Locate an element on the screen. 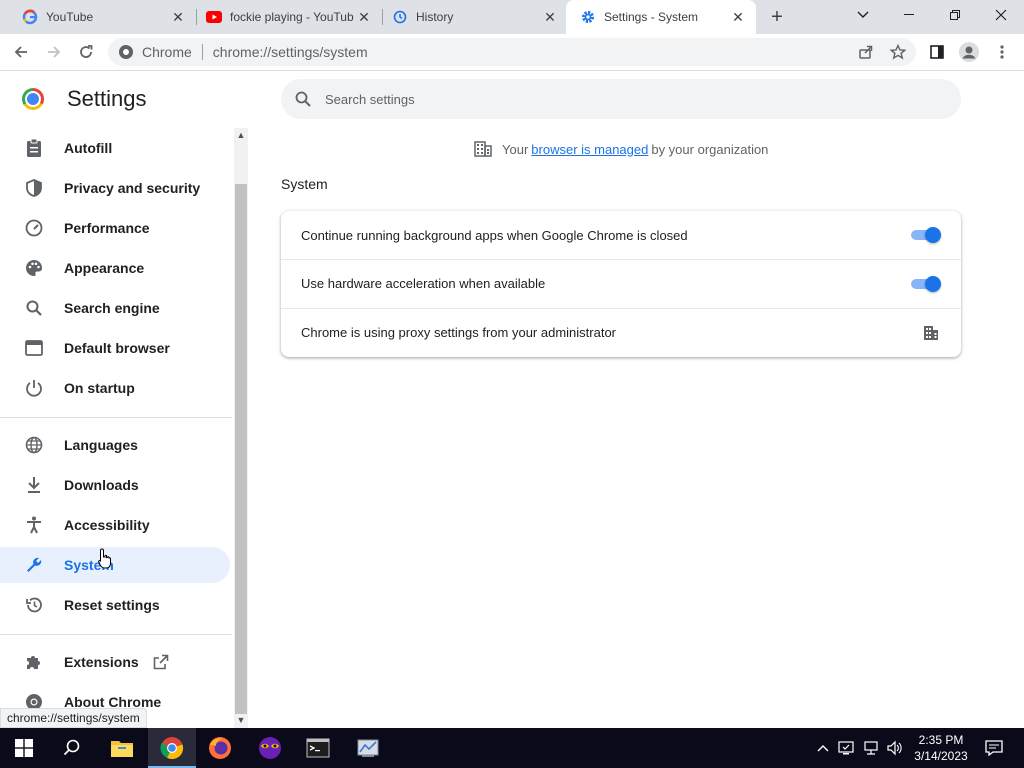  tray-overflow-chevron-icon is located at coordinates (823, 748).